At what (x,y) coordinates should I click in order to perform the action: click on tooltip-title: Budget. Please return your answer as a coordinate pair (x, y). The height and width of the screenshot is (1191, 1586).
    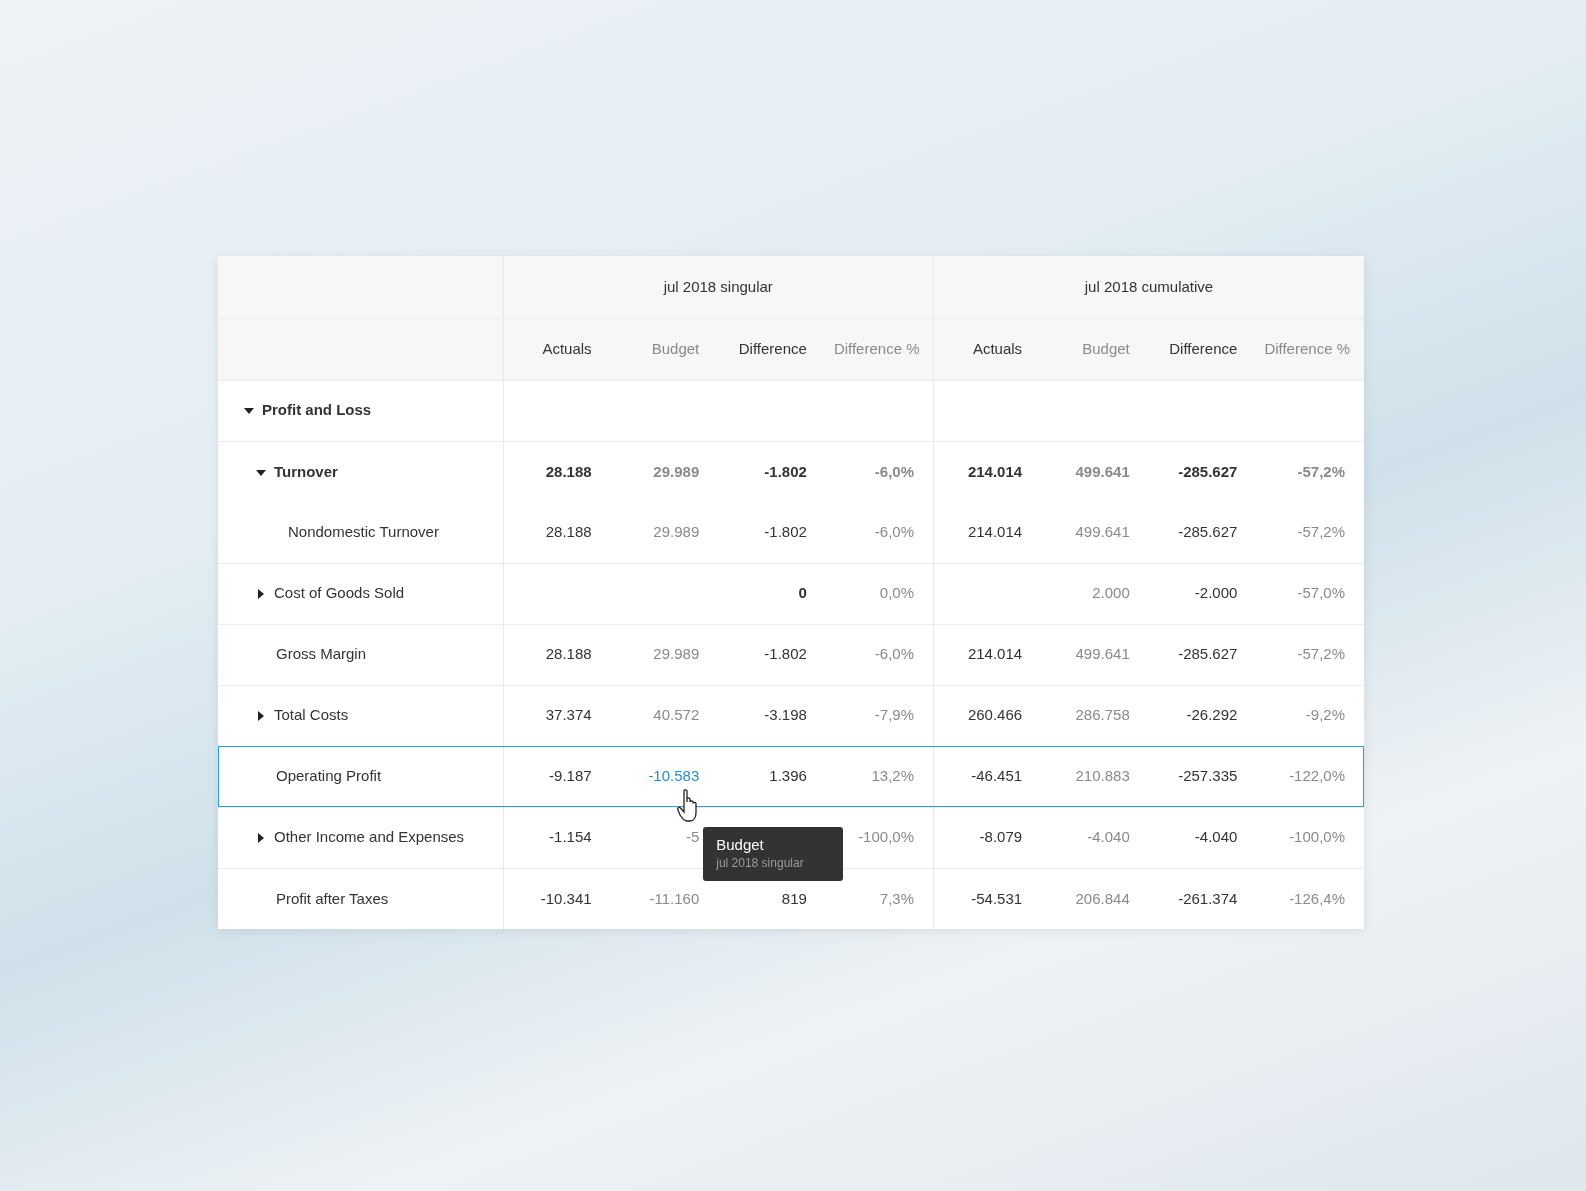
    Looking at the image, I should click on (740, 845).